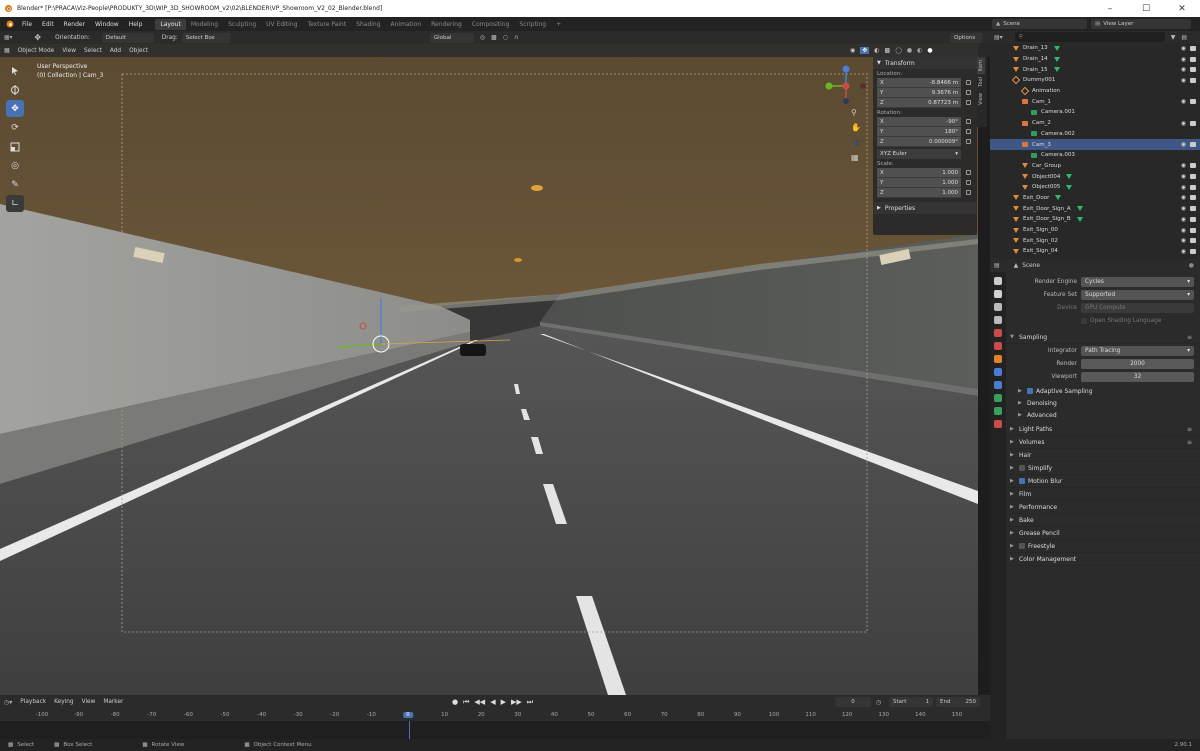  Describe the element at coordinates (924, 142) in the screenshot. I see `rotation-z-field: Z 0.000009°` at that location.